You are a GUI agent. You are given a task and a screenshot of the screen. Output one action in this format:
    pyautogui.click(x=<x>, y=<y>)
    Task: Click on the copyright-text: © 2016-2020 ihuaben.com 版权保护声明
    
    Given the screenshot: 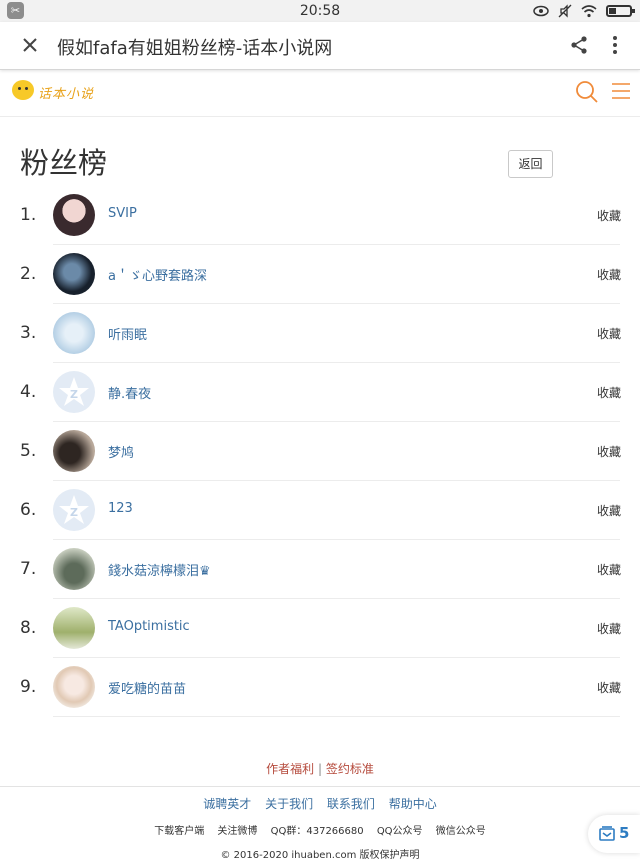 What is the action you would take?
    pyautogui.click(x=320, y=855)
    